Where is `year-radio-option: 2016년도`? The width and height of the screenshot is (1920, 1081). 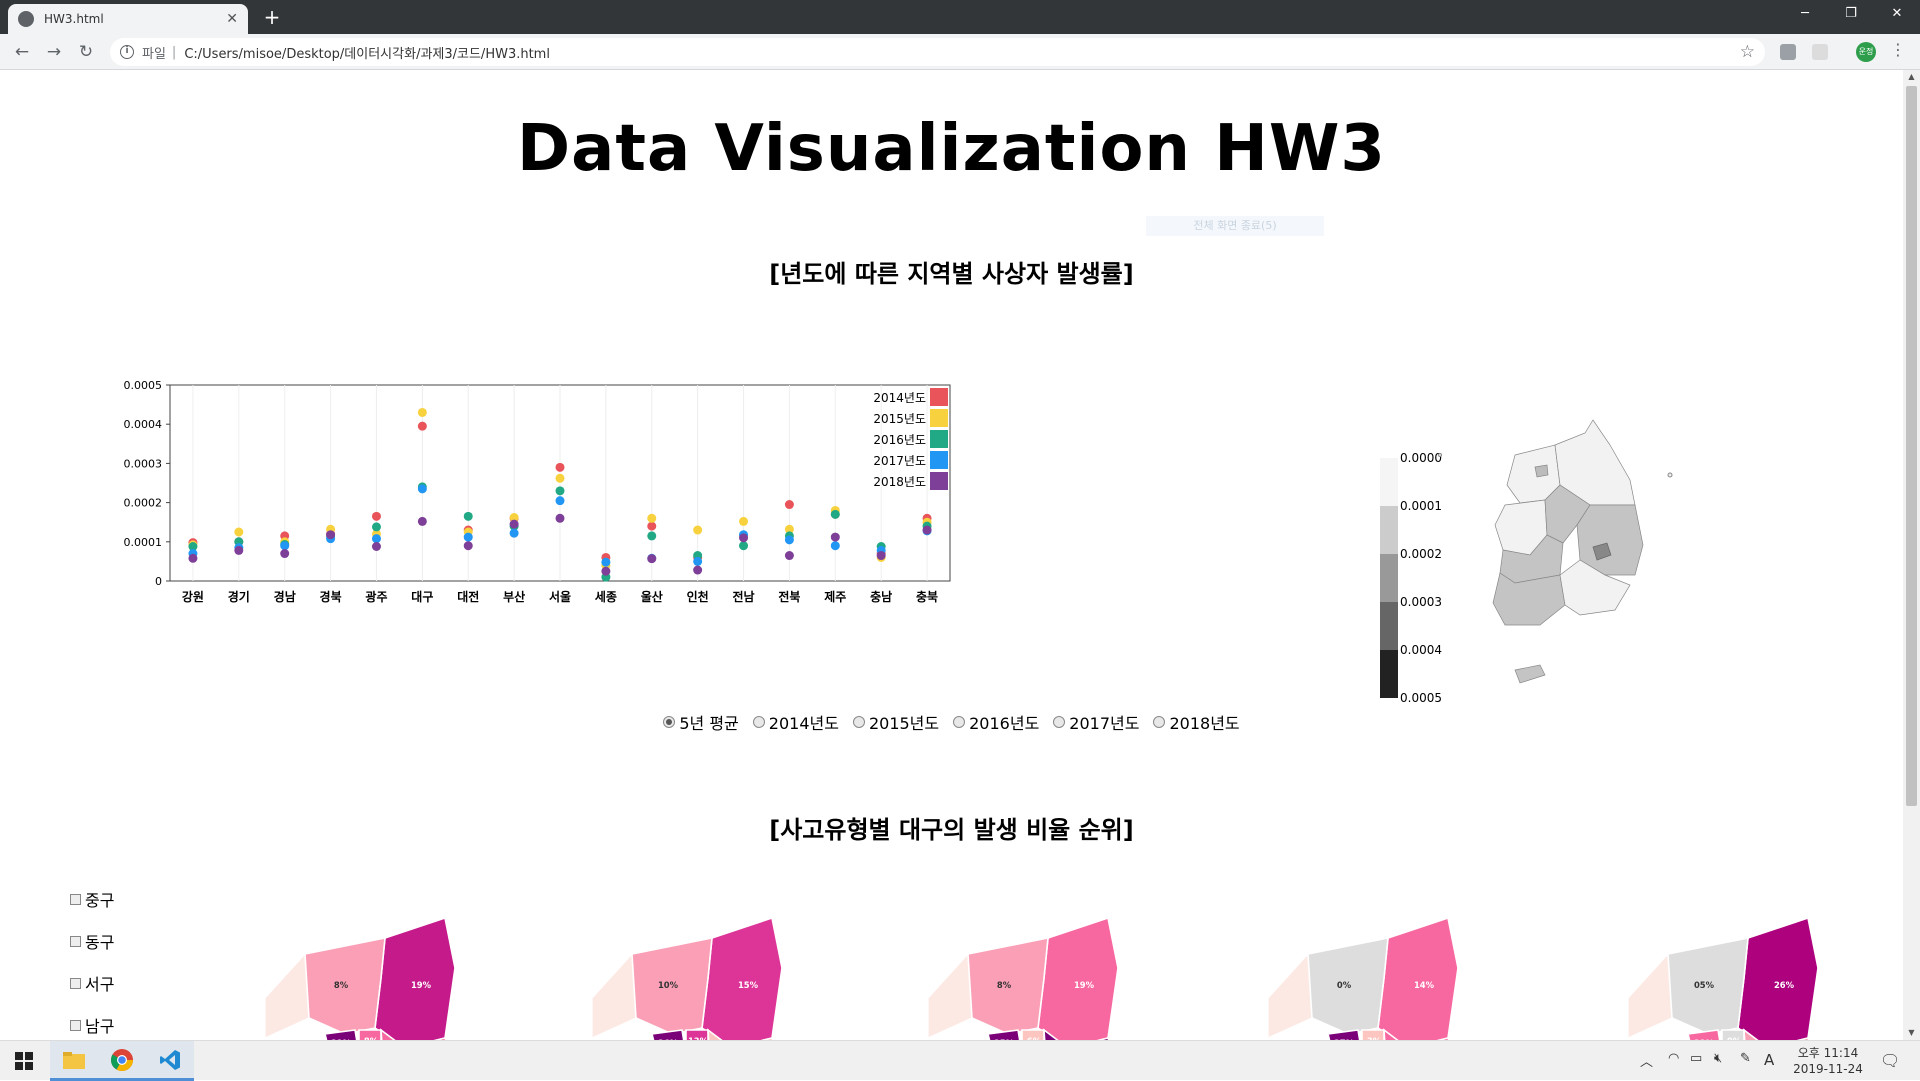
year-radio-option: 2016년도 is located at coordinates (996, 722).